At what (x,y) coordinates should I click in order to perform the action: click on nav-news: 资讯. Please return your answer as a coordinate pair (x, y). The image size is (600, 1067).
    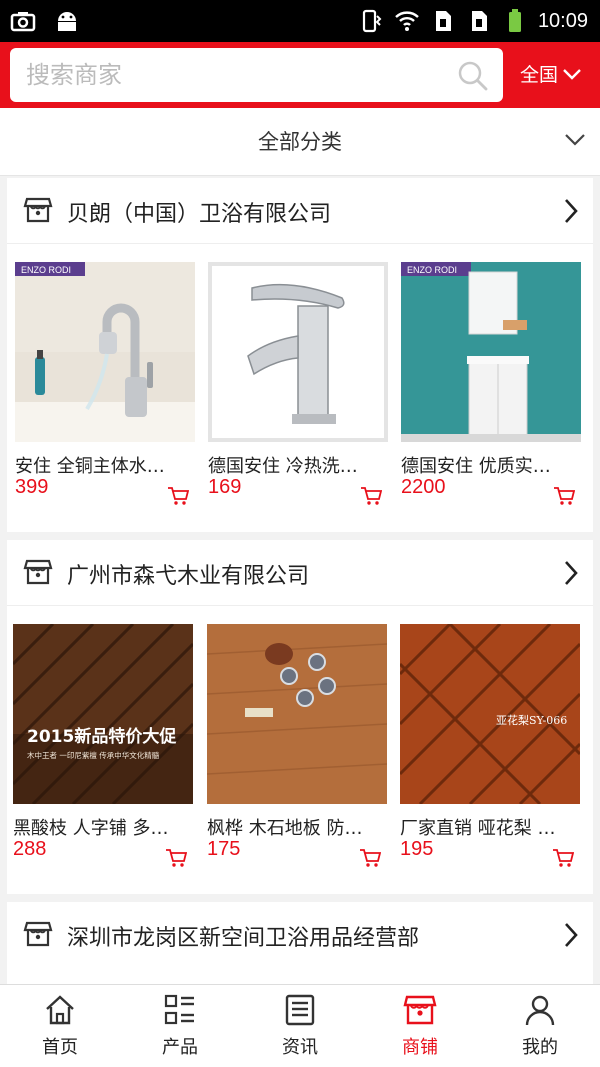
    Looking at the image, I should click on (300, 1026).